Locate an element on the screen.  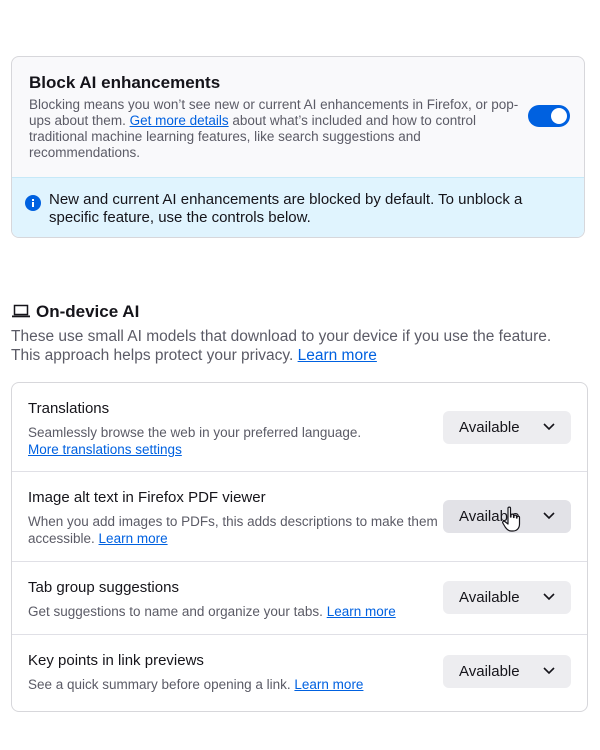
key-points-status-dropdown: Available is located at coordinates (507, 671).